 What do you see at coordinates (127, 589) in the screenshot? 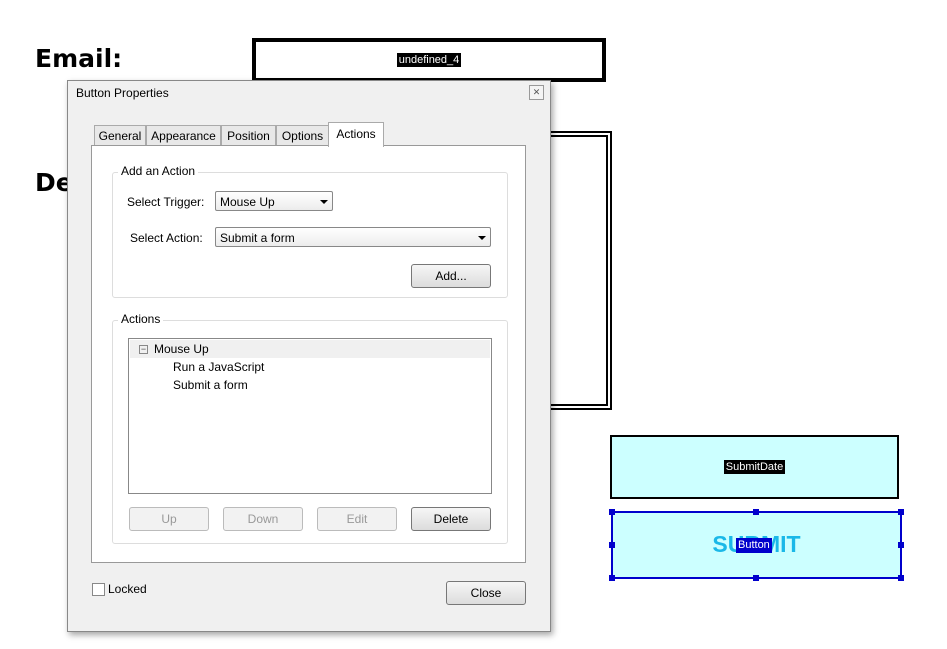
I see `locked-label: Locked` at bounding box center [127, 589].